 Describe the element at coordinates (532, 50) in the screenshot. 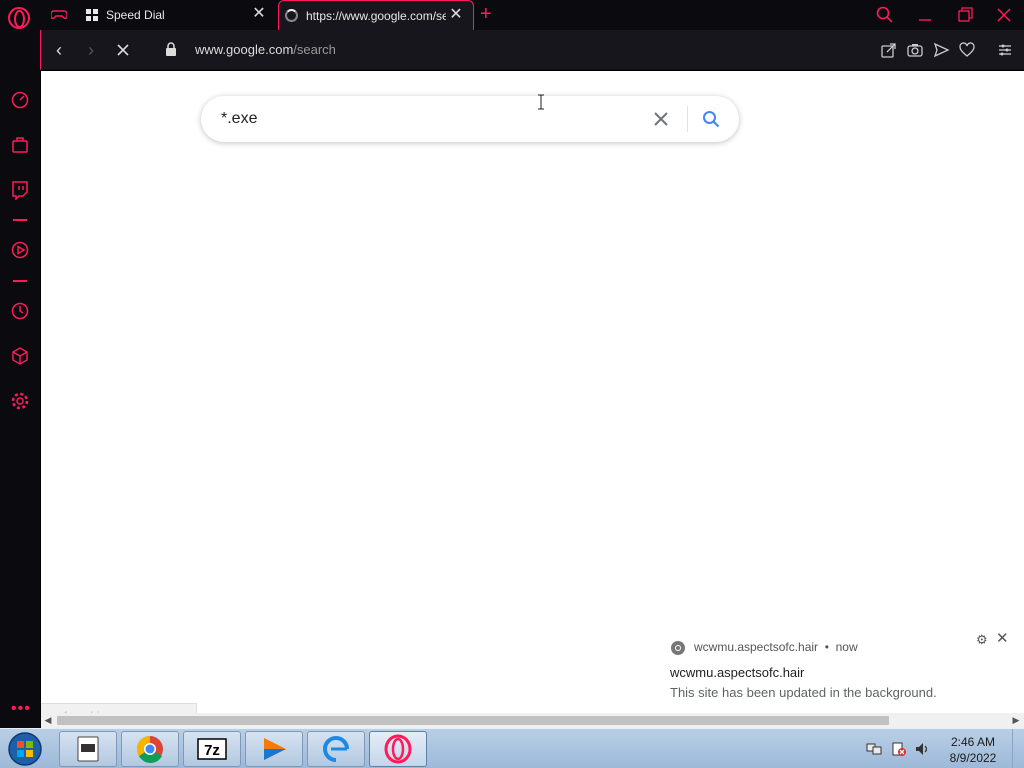

I see `address-bar: ‹ › www.google.com/search` at that location.